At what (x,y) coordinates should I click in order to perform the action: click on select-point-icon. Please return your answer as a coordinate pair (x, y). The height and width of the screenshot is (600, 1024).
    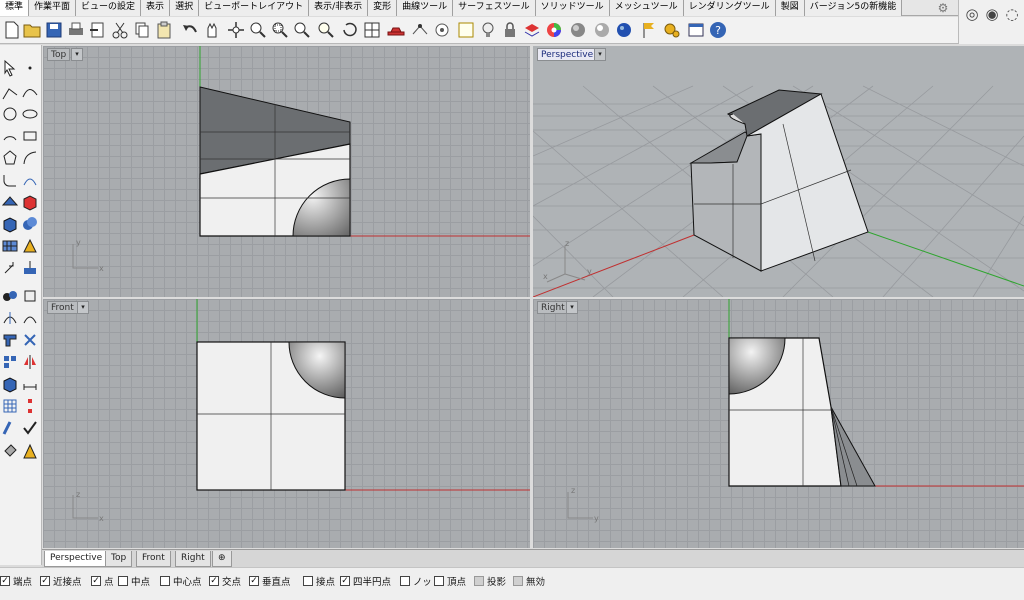
    Looking at the image, I should click on (442, 30).